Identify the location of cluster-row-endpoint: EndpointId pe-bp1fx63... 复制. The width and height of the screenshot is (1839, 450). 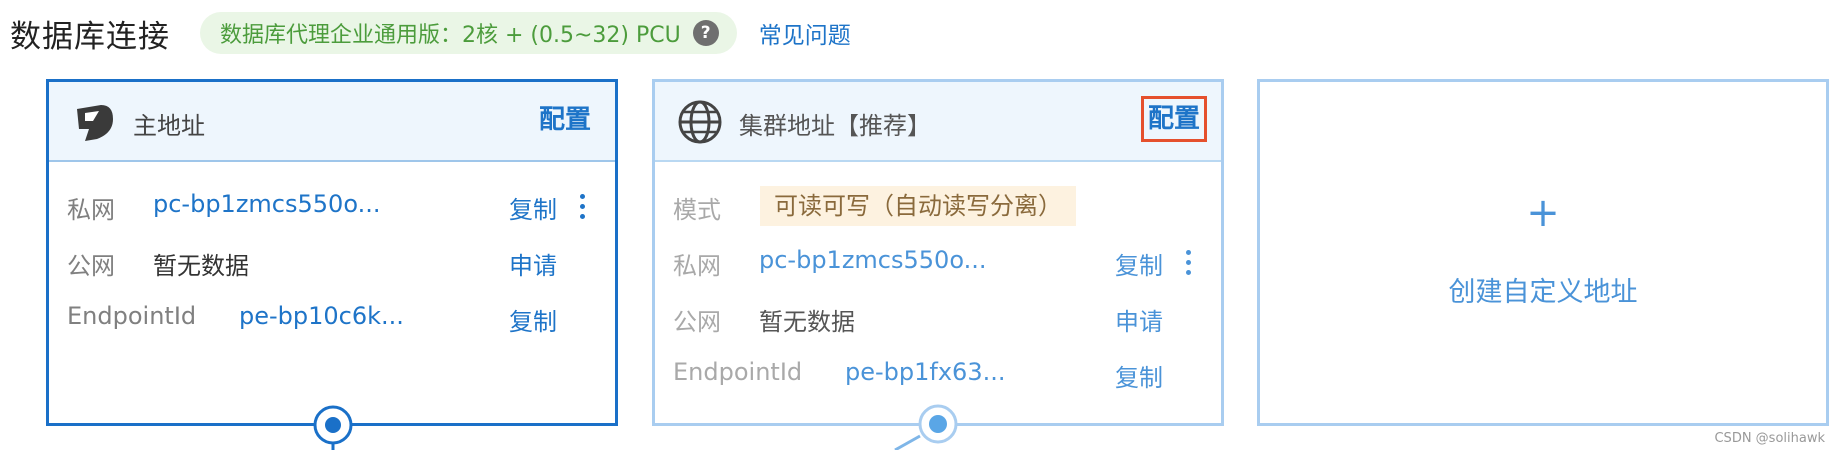
(938, 374).